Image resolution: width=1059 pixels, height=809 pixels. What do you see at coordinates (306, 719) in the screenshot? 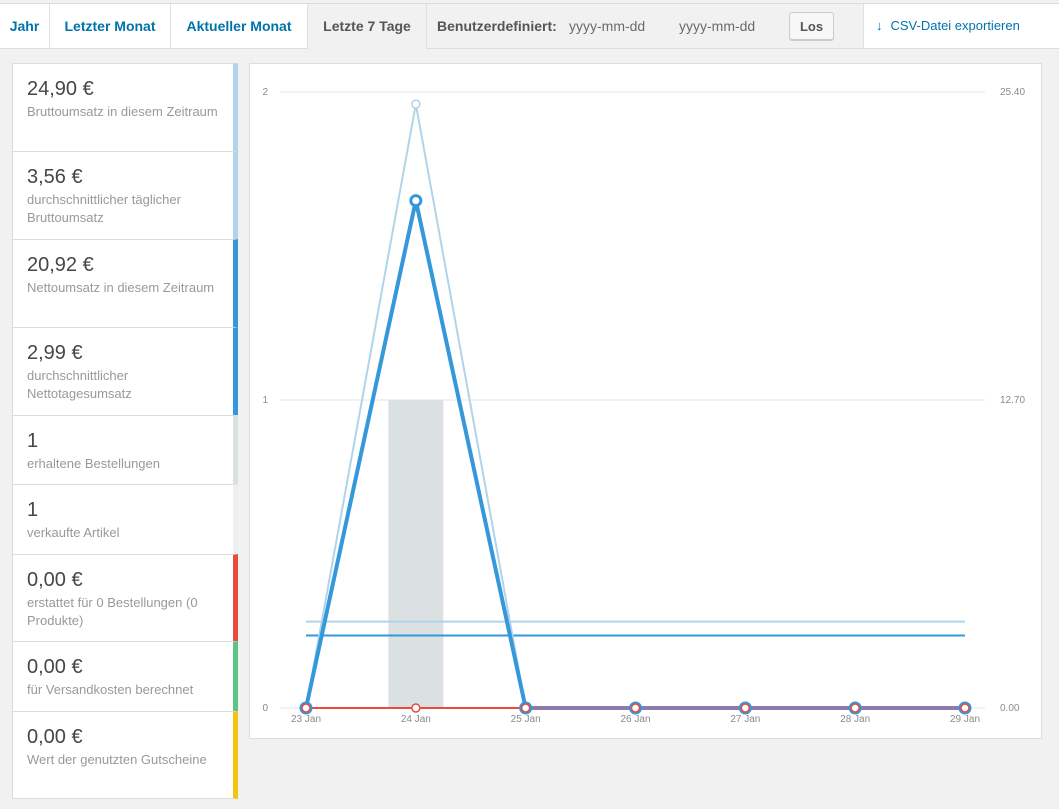
I see `x-tick: 23 Jan` at bounding box center [306, 719].